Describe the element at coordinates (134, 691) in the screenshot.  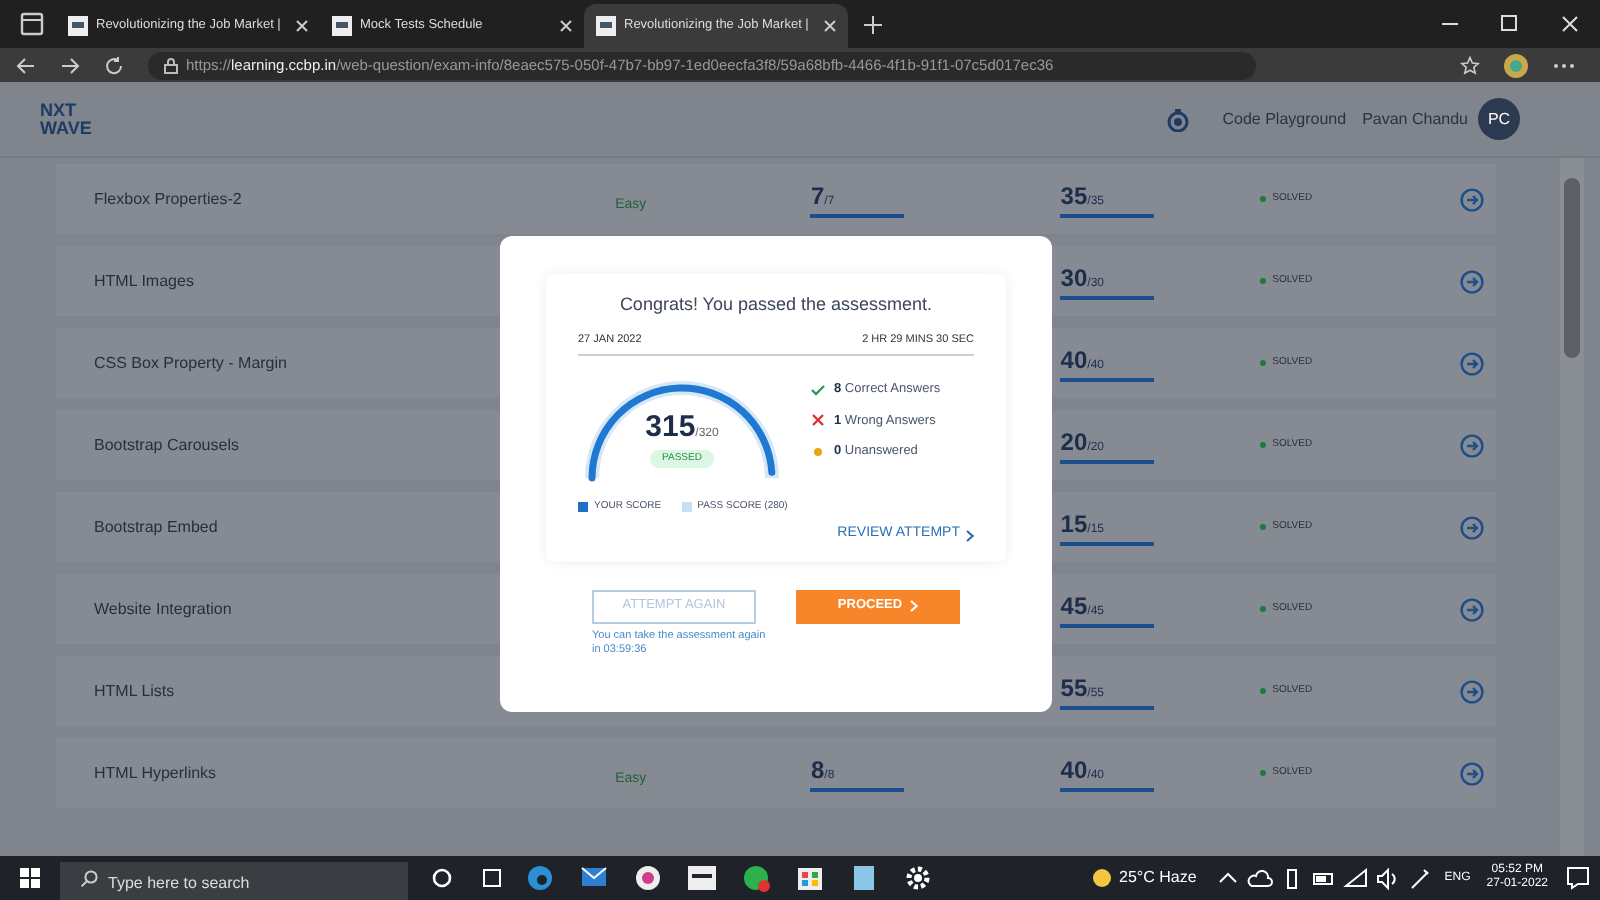
I see `problem-name: HTML Lists` at that location.